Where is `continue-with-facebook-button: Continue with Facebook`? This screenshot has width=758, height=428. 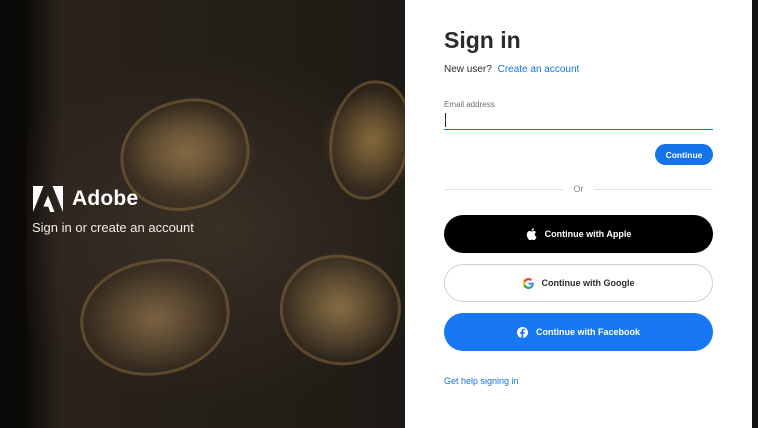
continue-with-facebook-button: Continue with Facebook is located at coordinates (578, 332).